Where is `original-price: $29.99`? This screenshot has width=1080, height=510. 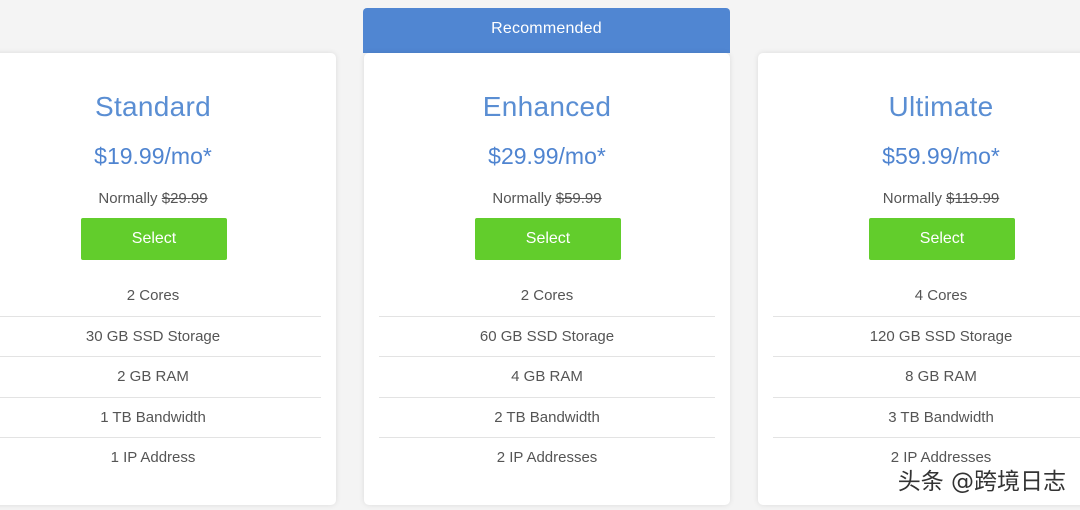
original-price: $29.99 is located at coordinates (184, 198).